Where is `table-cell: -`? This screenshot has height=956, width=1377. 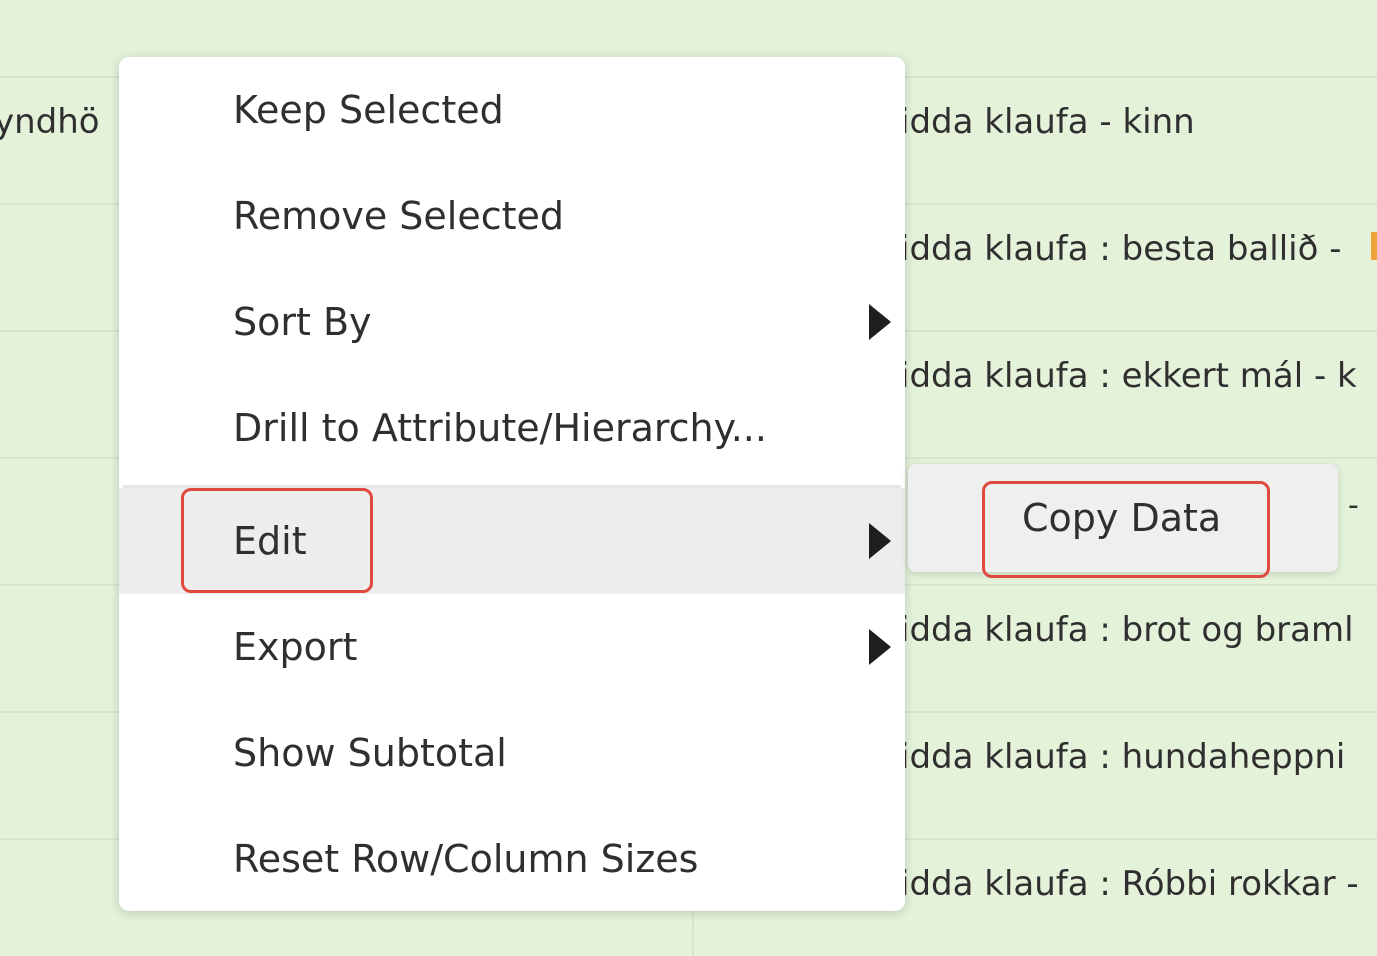 table-cell: - is located at coordinates (1353, 505).